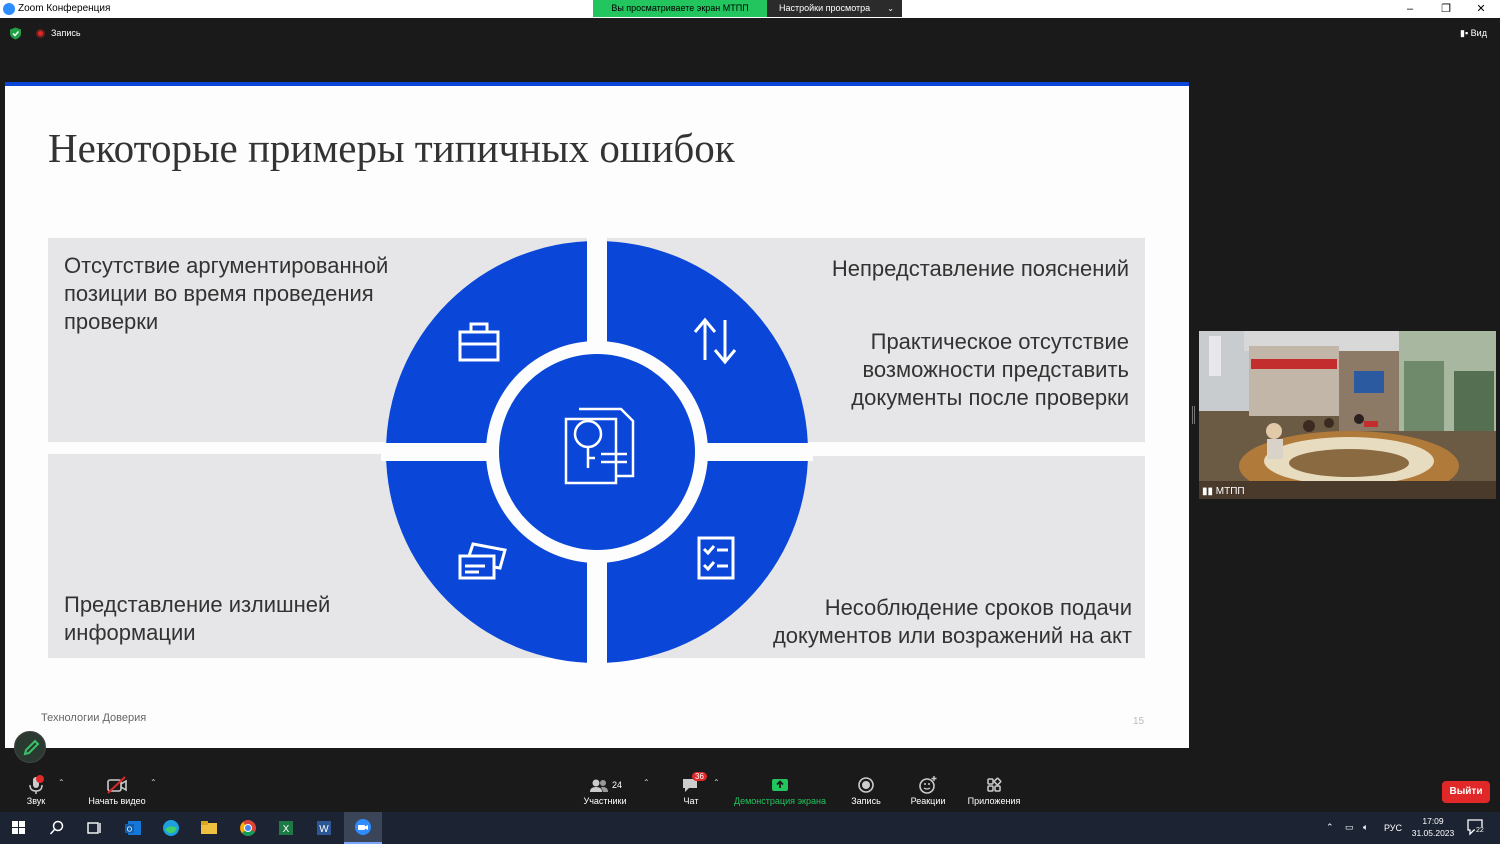 The image size is (1500, 844). I want to click on center-circle, so click(597, 452).